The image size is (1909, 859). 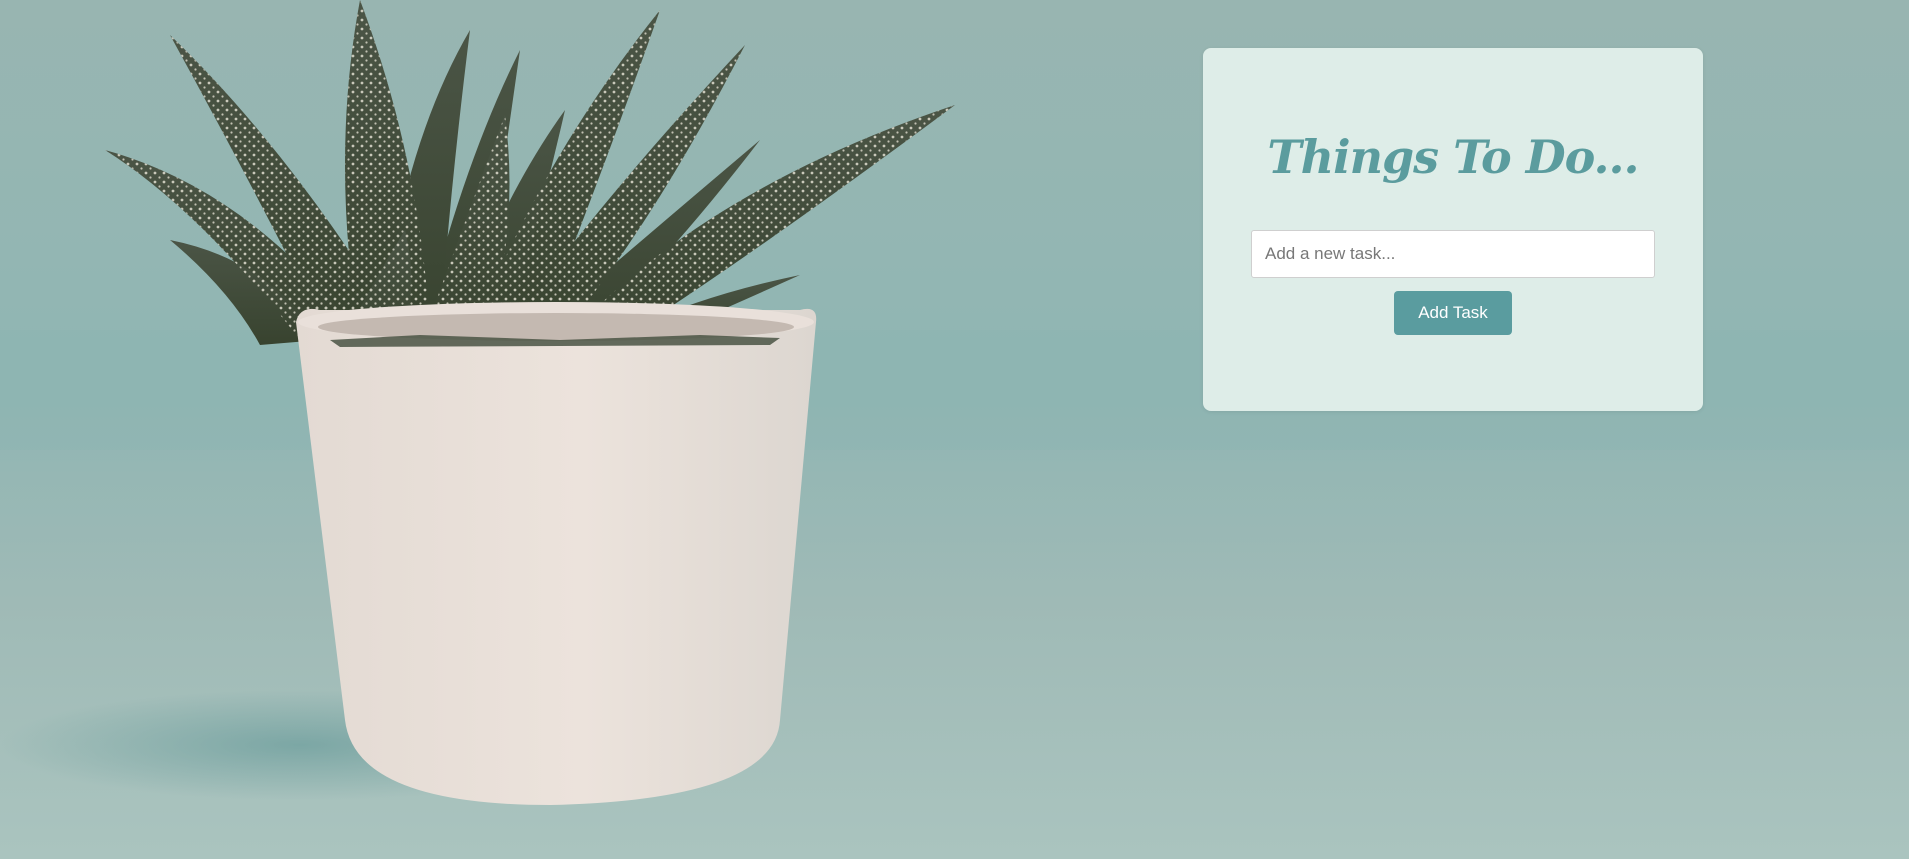 What do you see at coordinates (1453, 254) in the screenshot?
I see `new-task-input` at bounding box center [1453, 254].